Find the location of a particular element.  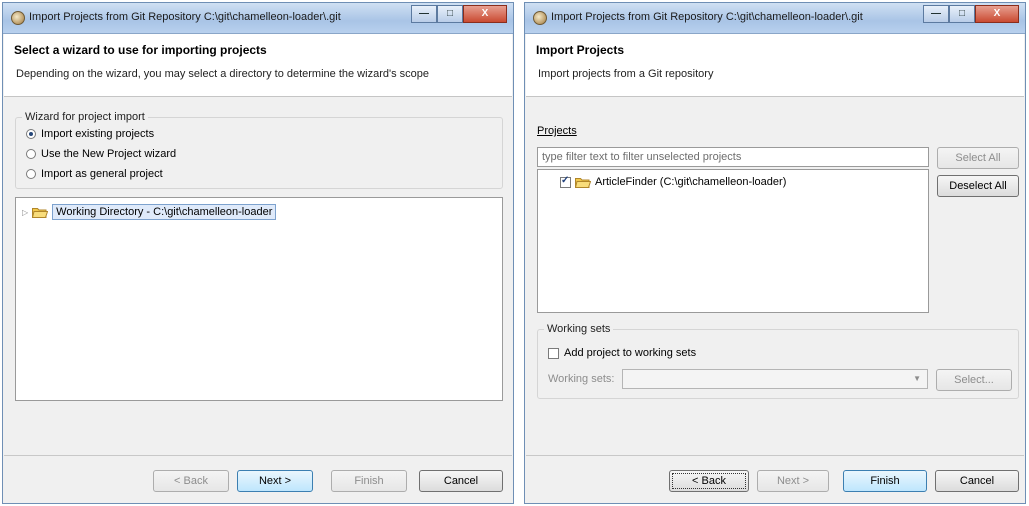

select-all-button: Select All is located at coordinates (978, 158).